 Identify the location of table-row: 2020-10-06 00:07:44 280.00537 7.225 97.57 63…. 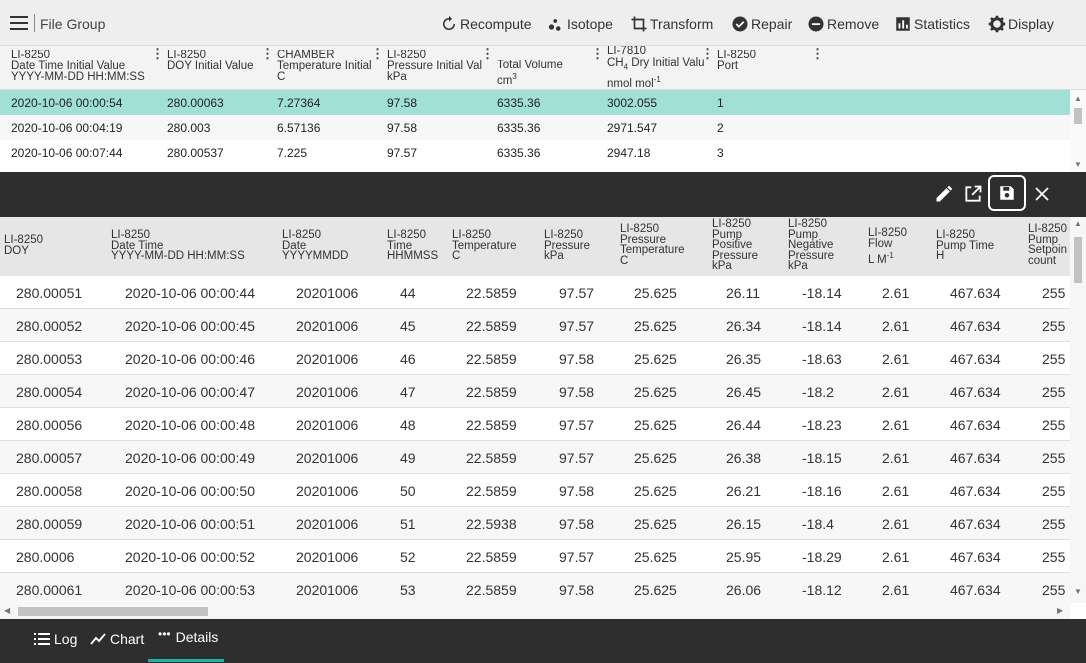
(535, 152).